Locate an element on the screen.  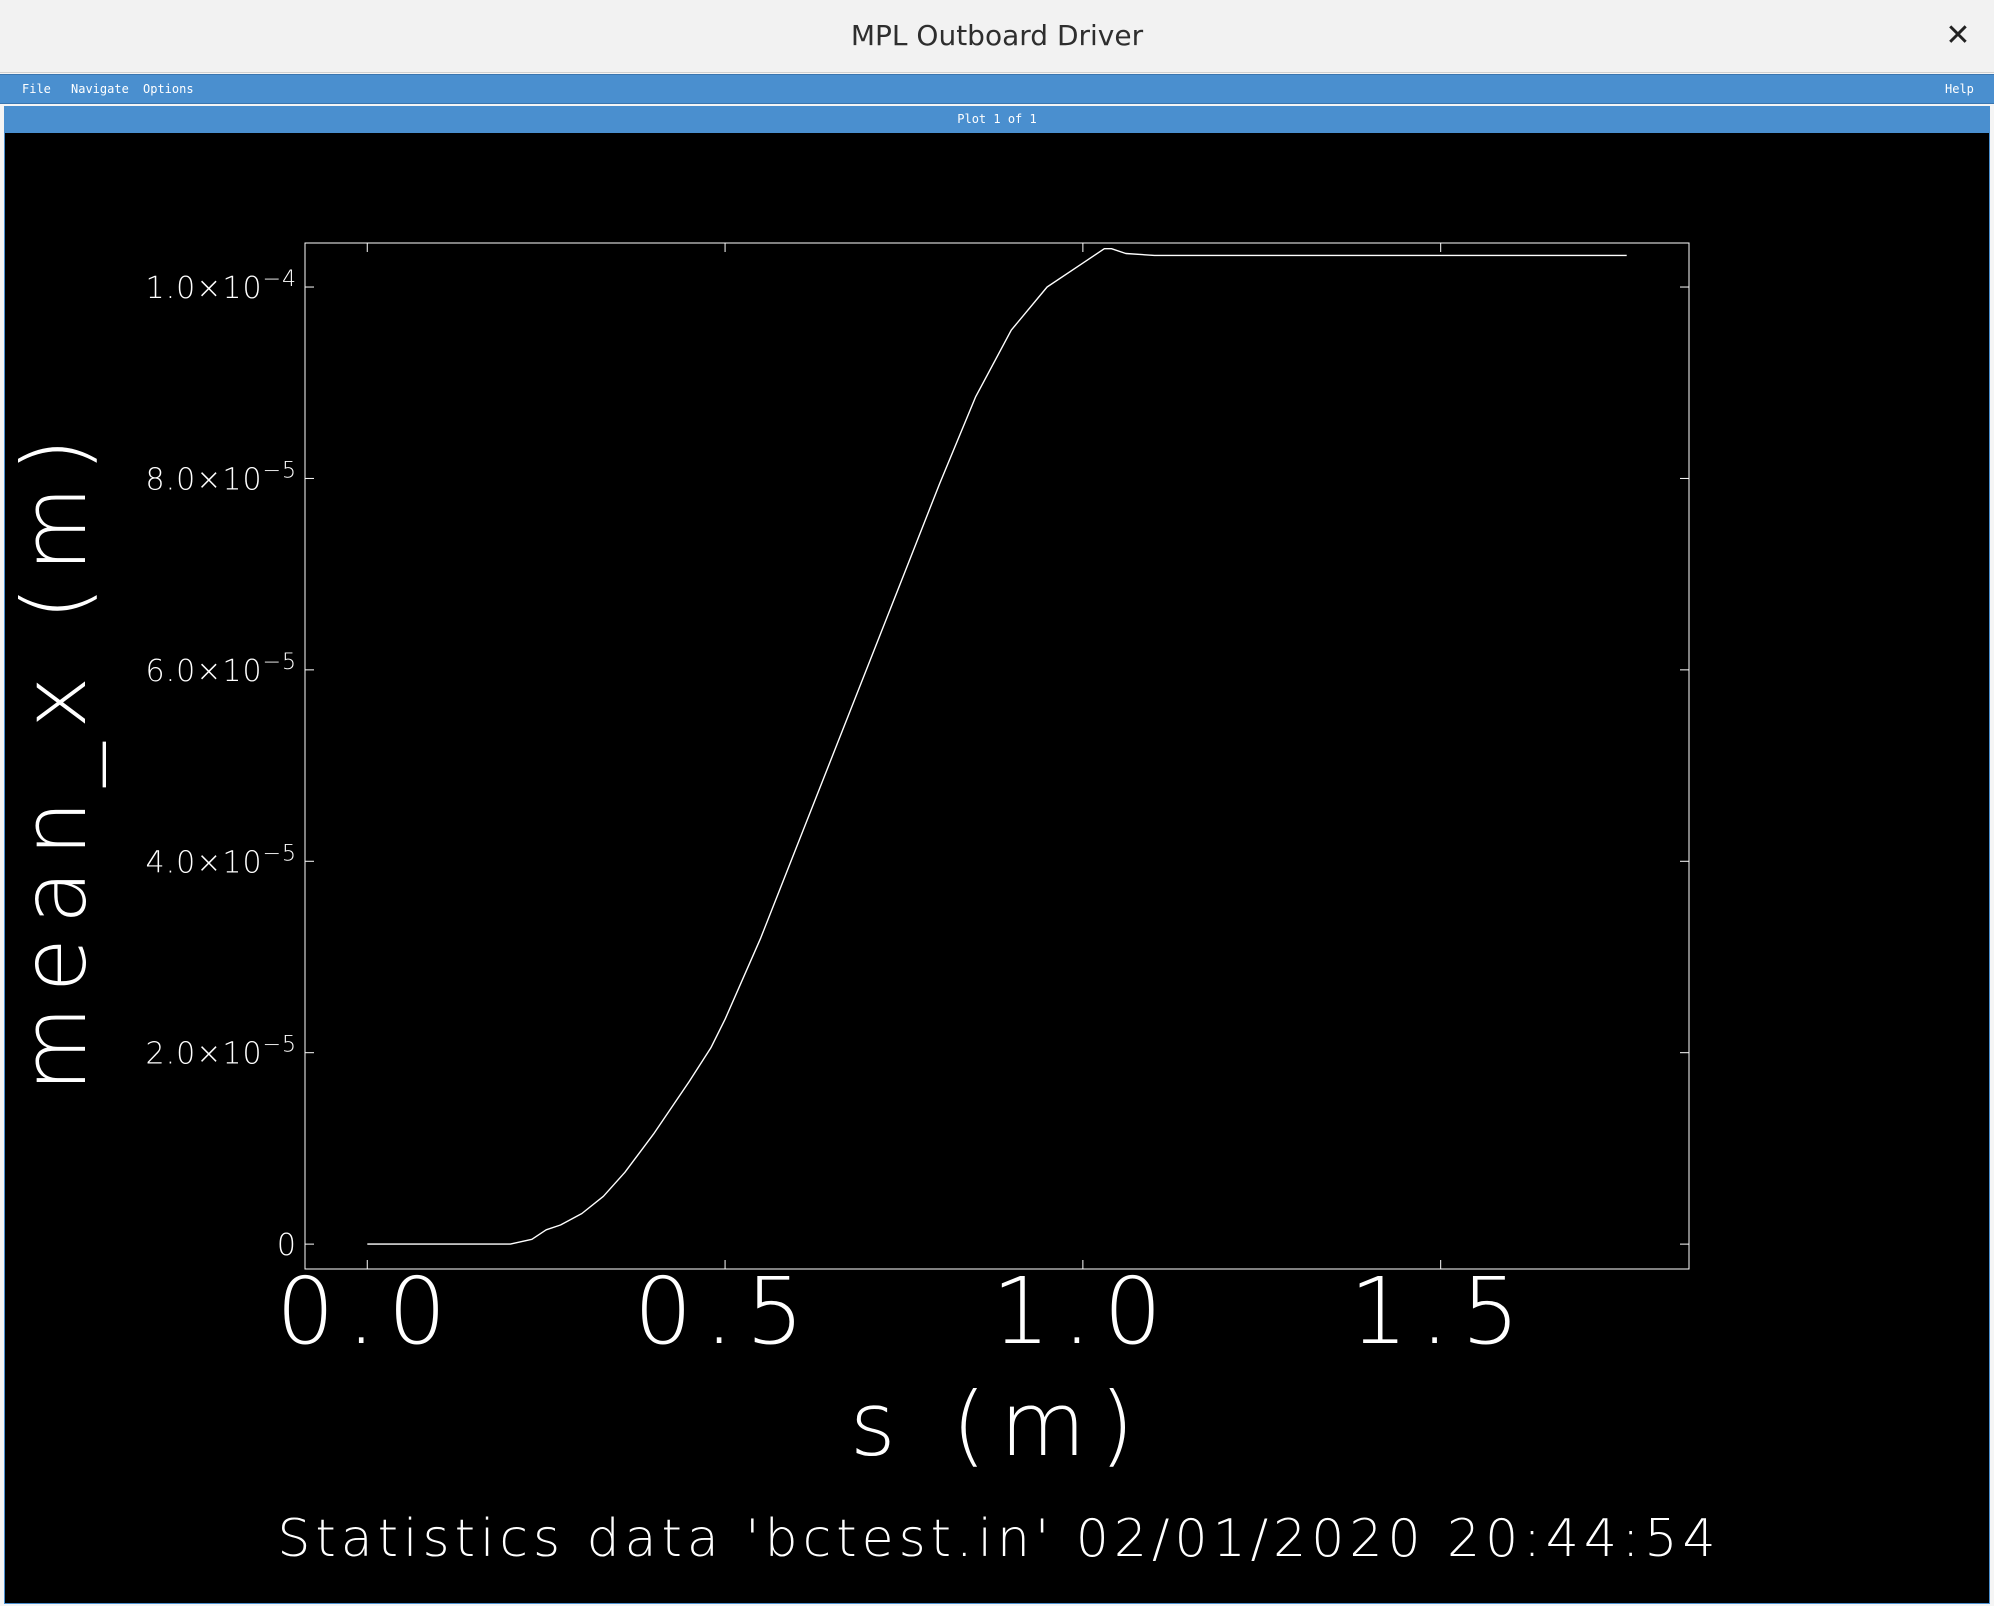
plot-counter: Plot 1 of 1 is located at coordinates (997, 119).